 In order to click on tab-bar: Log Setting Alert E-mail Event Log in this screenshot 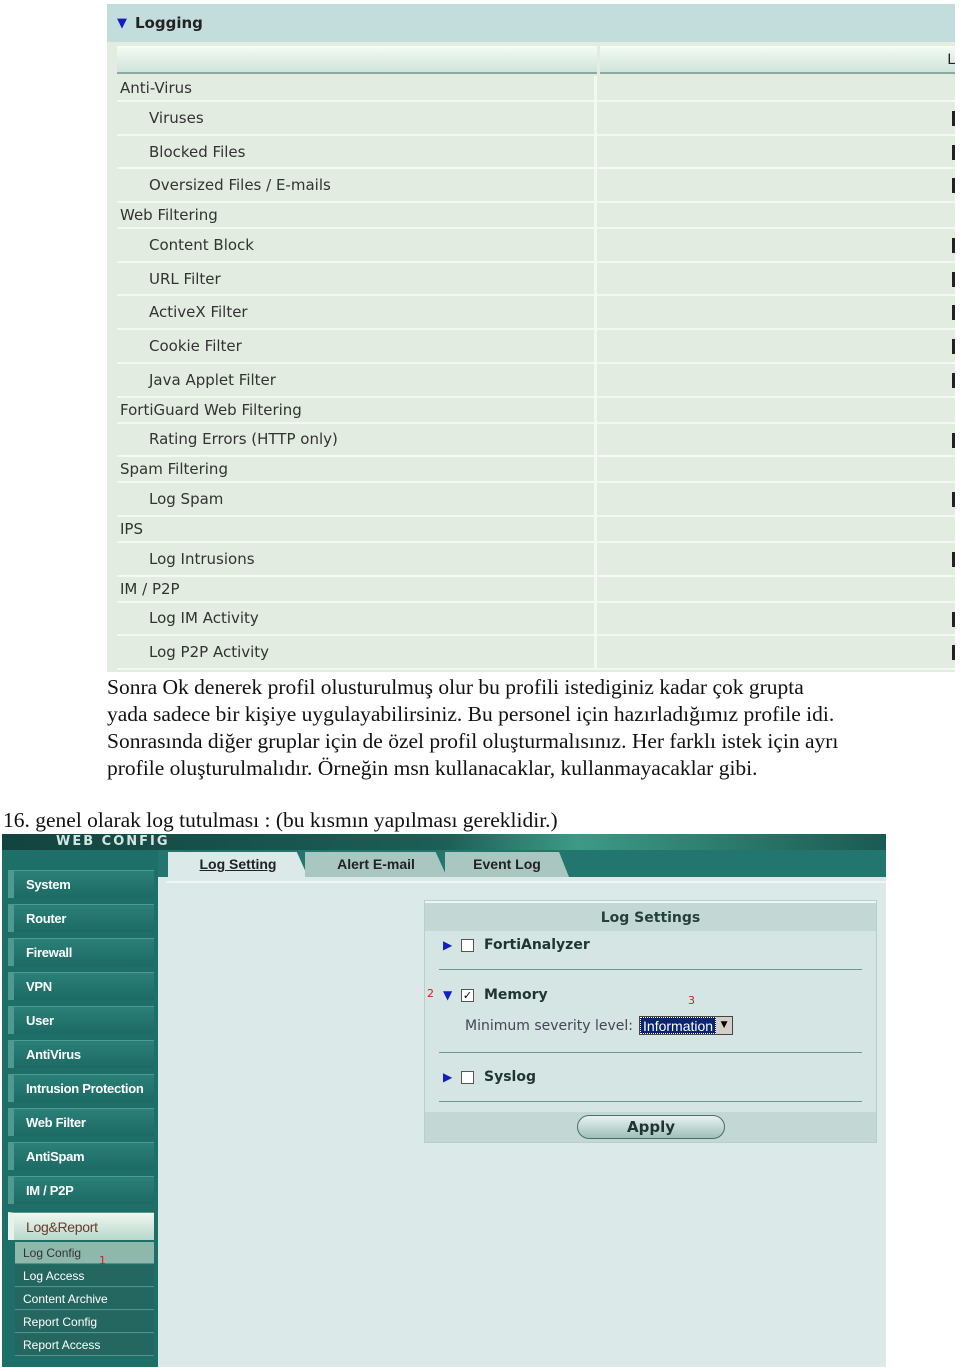, I will do `click(522, 863)`.